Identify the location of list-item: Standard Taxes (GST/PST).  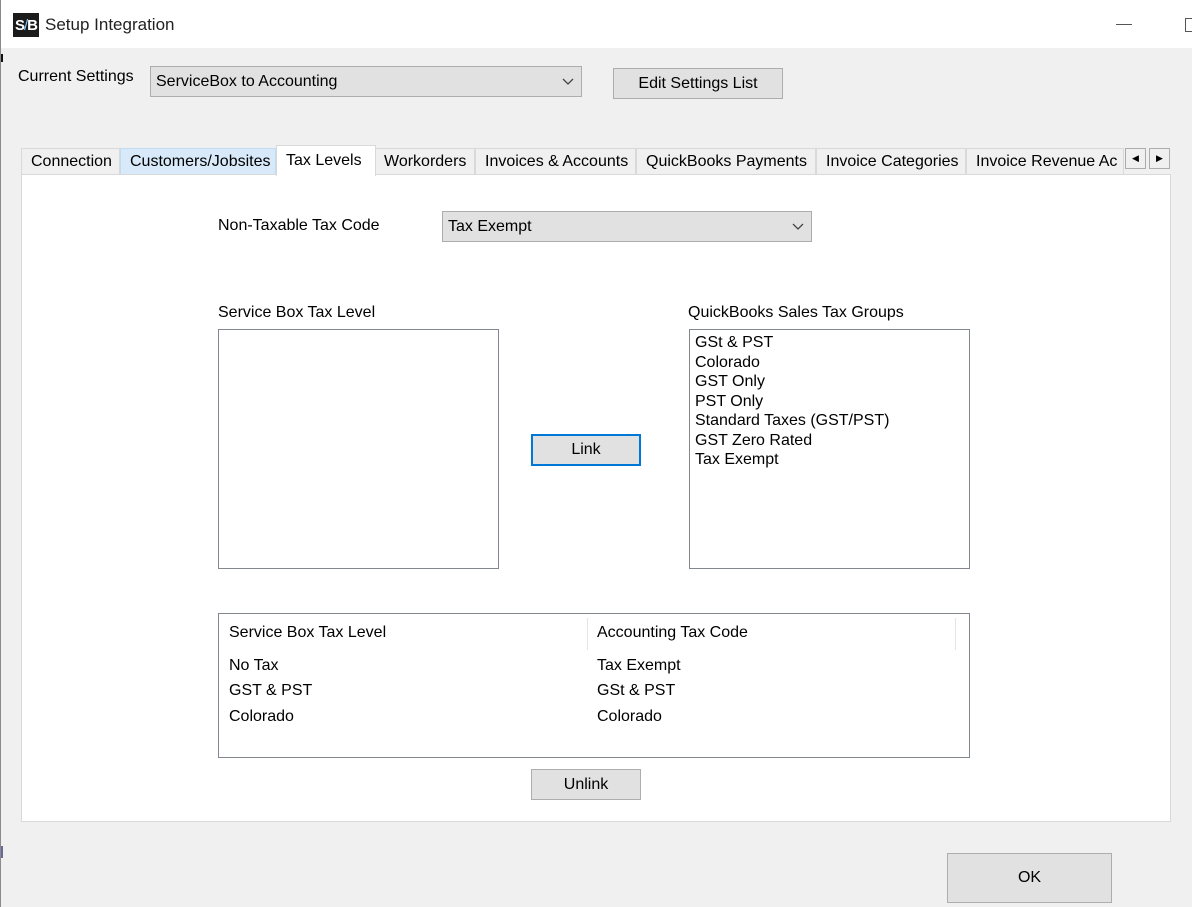
(829, 421).